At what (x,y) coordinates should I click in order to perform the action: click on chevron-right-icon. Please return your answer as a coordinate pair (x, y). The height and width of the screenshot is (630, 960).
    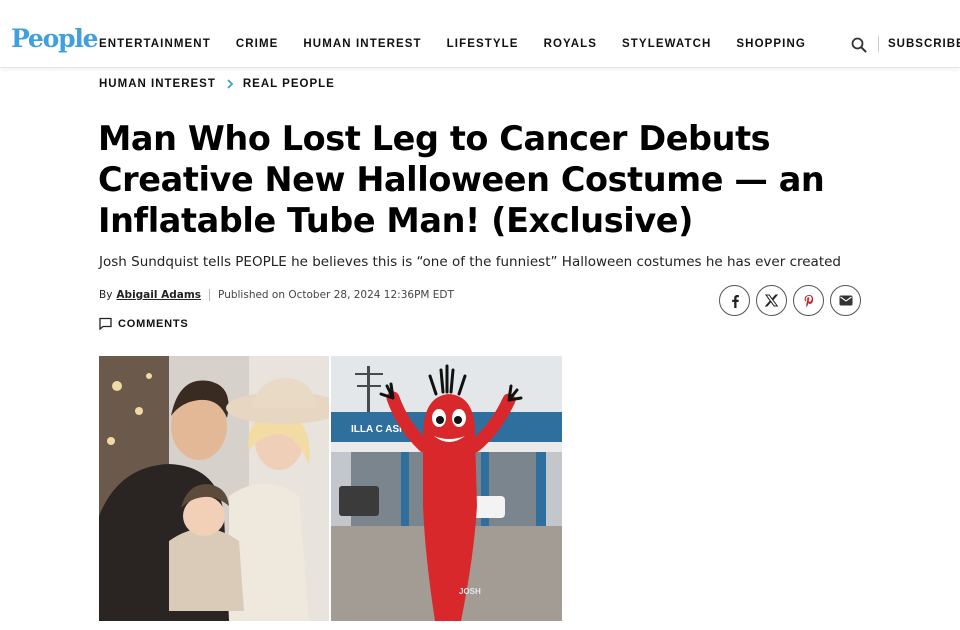
    Looking at the image, I should click on (230, 84).